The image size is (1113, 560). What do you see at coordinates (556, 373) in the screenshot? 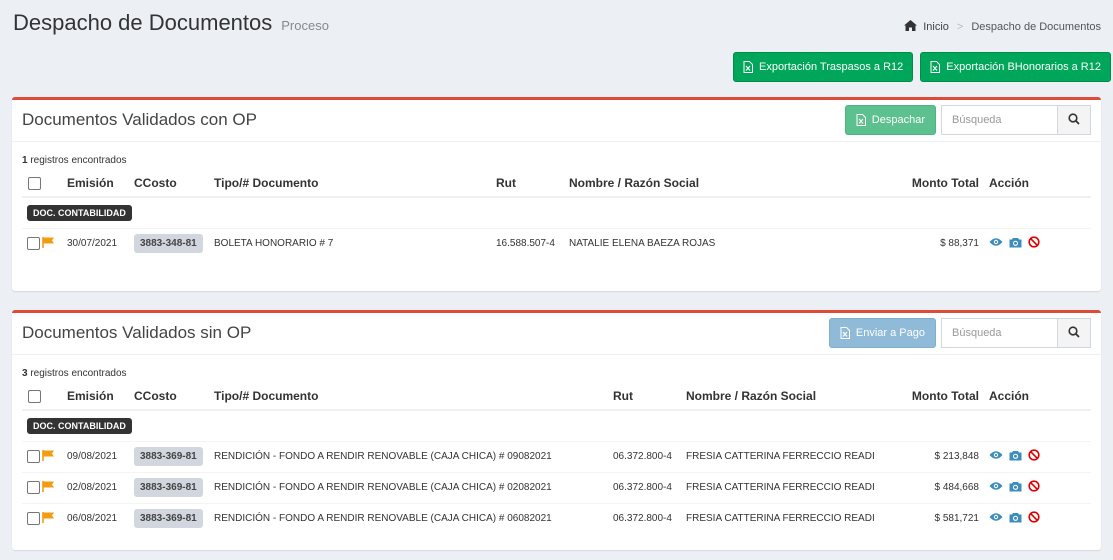
I see `records-count: 3 registros encontrados` at bounding box center [556, 373].